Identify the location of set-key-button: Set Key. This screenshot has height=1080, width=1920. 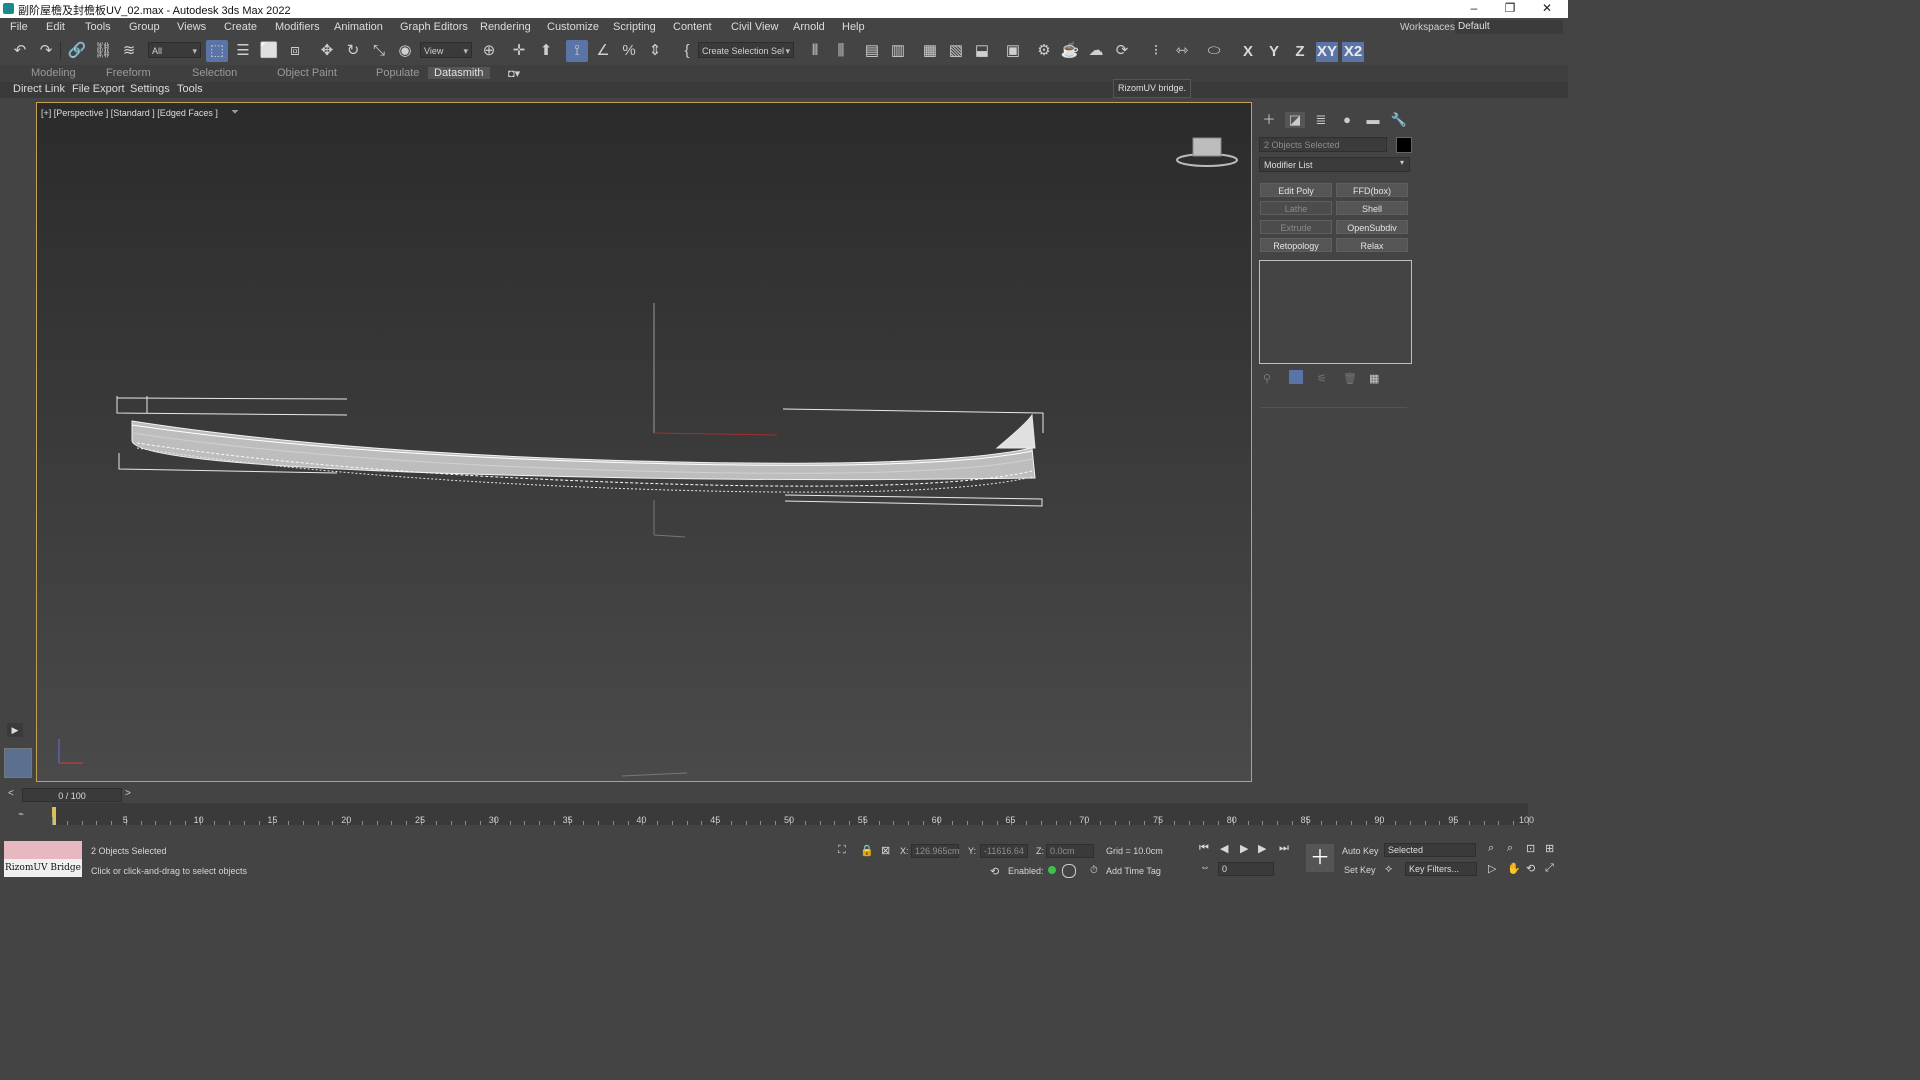
(1360, 870).